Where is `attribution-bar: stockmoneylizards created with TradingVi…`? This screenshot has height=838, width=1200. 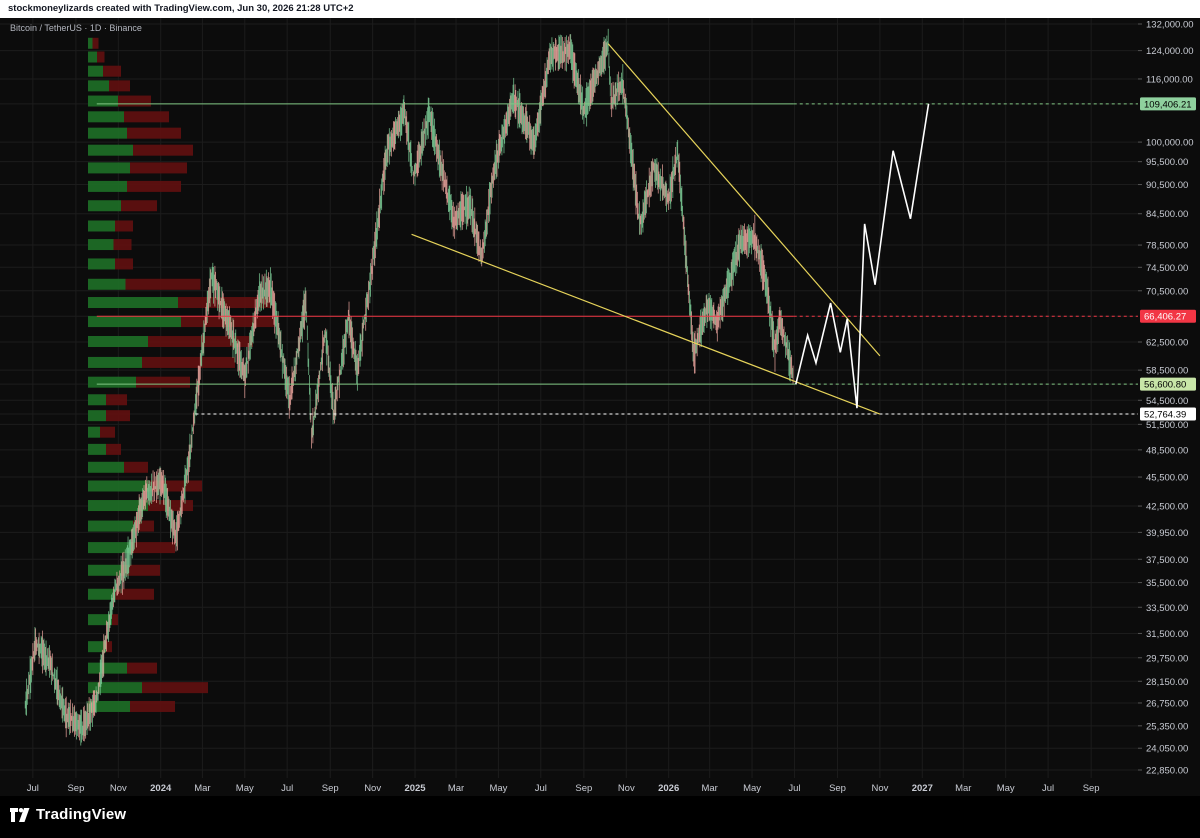 attribution-bar: stockmoneylizards created with TradingVi… is located at coordinates (600, 9).